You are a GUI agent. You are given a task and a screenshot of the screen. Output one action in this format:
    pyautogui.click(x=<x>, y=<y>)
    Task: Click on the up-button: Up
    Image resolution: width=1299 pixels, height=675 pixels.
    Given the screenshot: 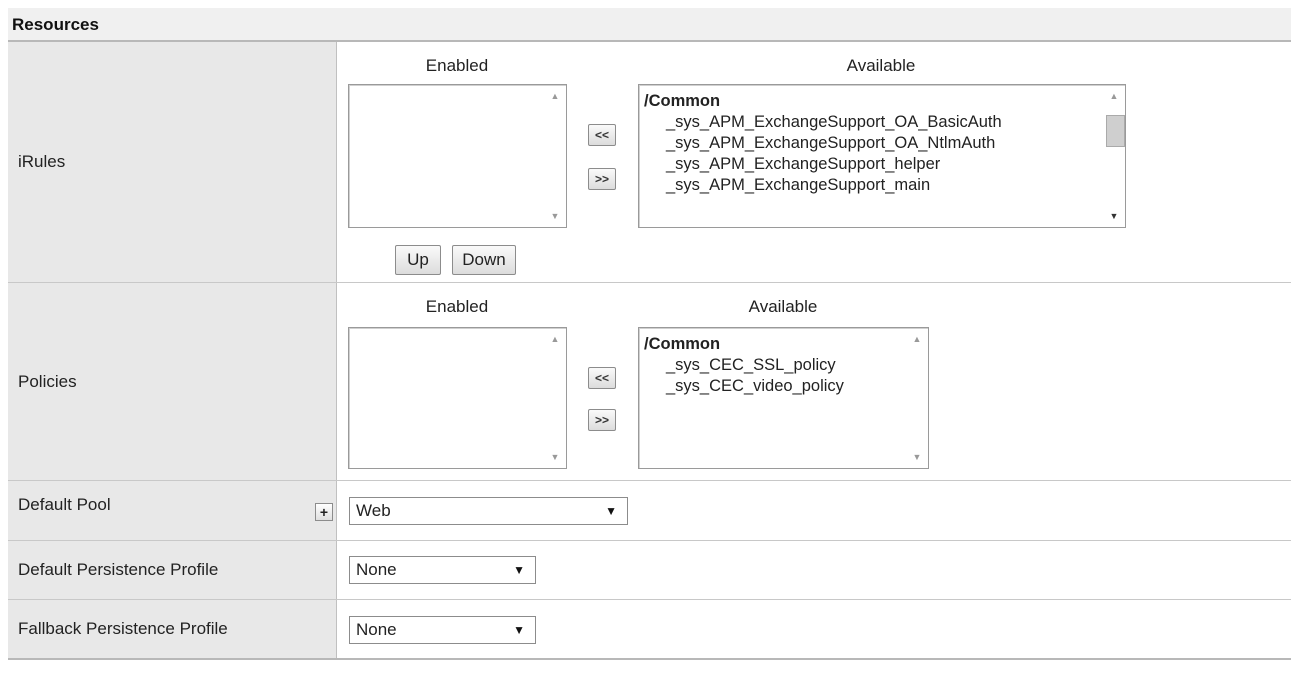 What is the action you would take?
    pyautogui.click(x=418, y=260)
    